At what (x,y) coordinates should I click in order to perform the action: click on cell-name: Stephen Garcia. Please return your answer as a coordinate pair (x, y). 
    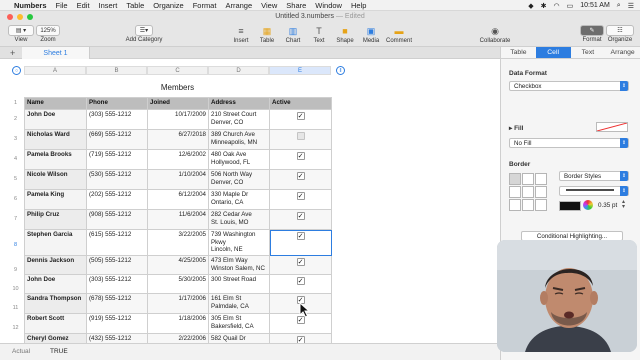
    Looking at the image, I should click on (55, 242).